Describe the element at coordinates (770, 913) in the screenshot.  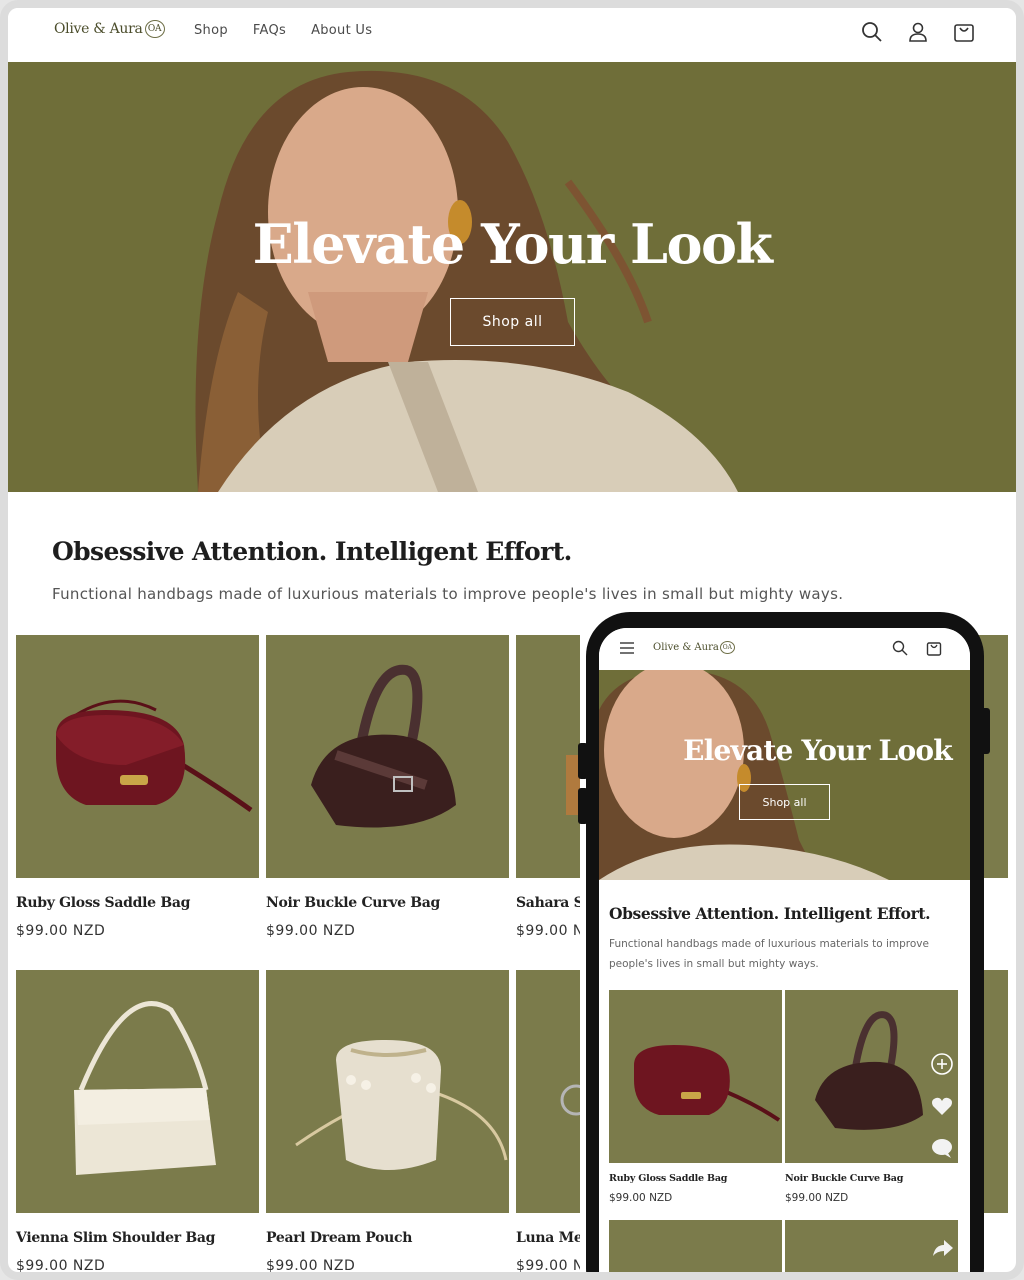
I see `mobile-intro-heading: Obsessive Attention. Intelligent Effort.` at that location.